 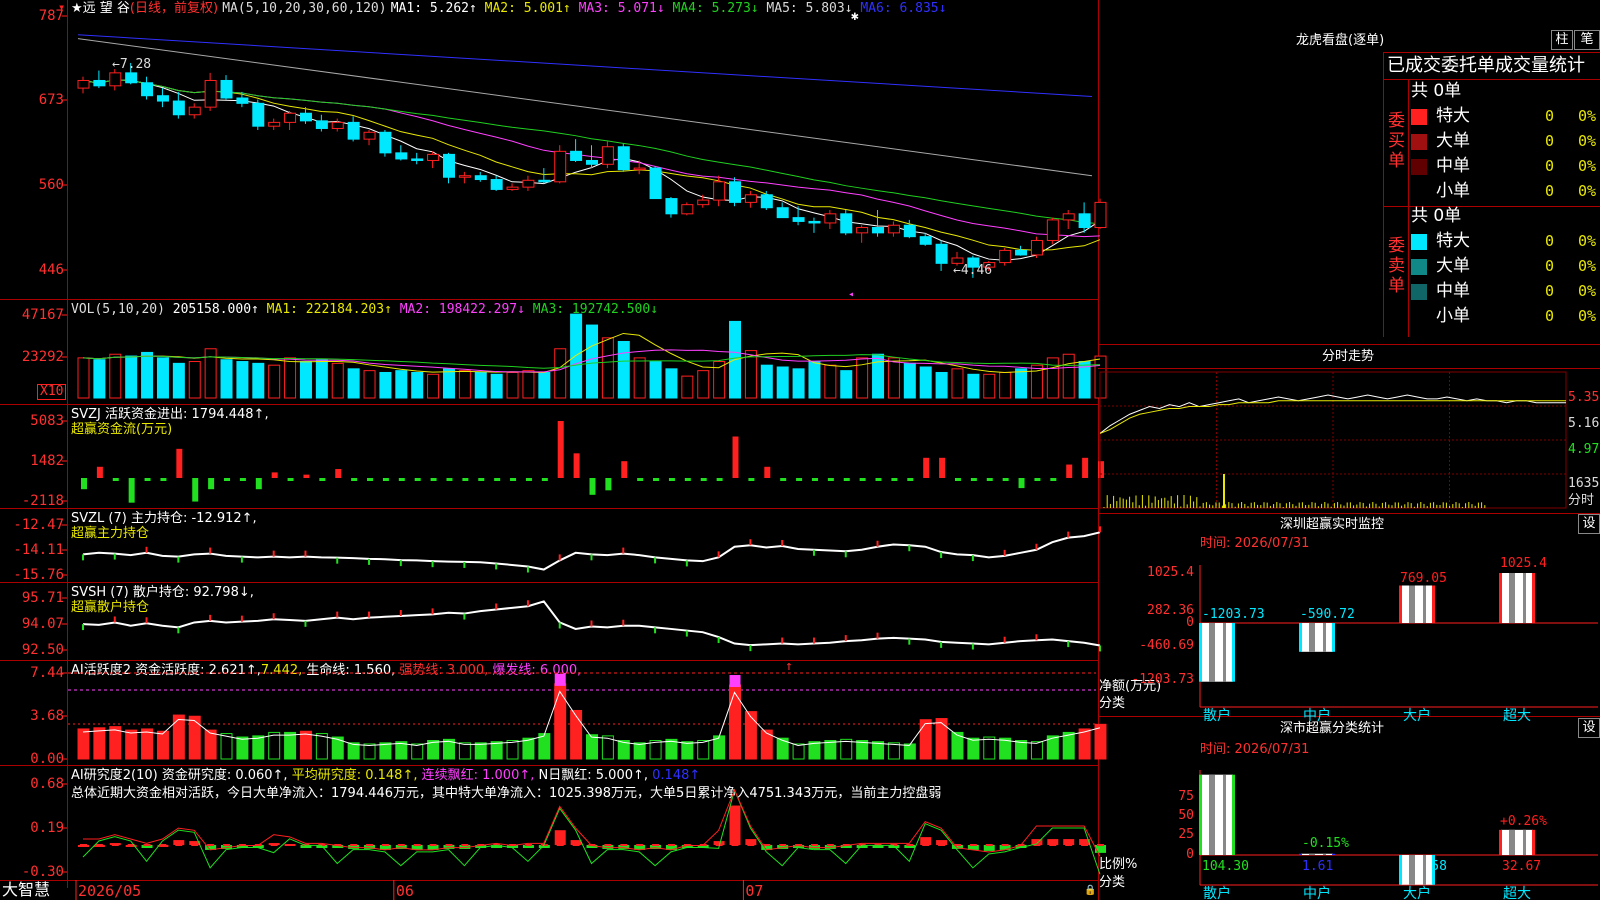 What do you see at coordinates (1517, 893) in the screenshot?
I see `scfl-x-label: 超大` at bounding box center [1517, 893].